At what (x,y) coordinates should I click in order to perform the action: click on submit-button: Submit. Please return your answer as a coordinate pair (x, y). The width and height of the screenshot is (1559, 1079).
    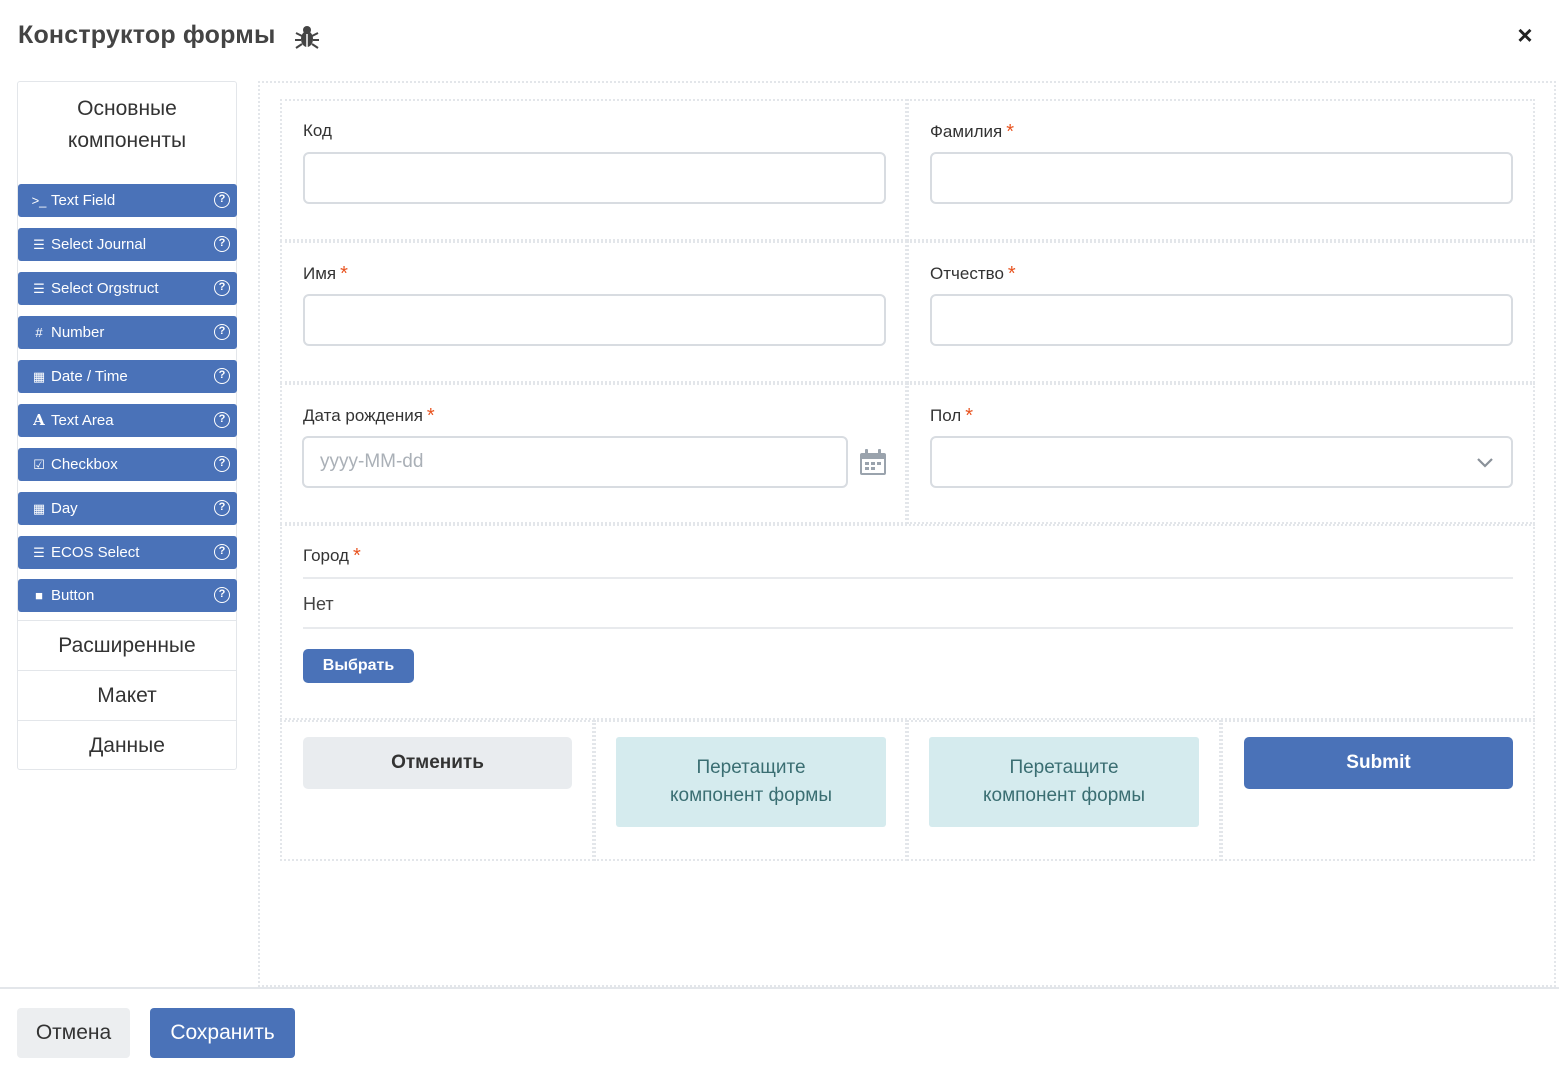
    Looking at the image, I should click on (1378, 763).